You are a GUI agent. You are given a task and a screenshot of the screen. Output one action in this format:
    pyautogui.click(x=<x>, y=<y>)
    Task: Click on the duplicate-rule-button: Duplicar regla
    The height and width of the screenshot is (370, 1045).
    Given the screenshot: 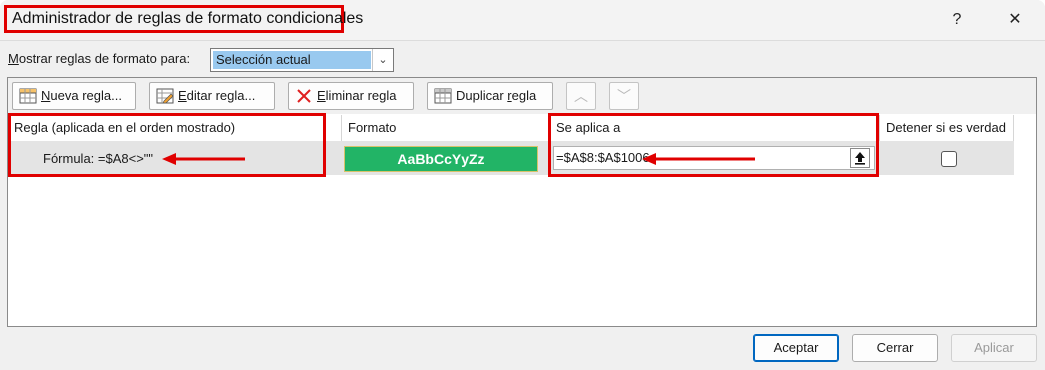 What is the action you would take?
    pyautogui.click(x=490, y=96)
    